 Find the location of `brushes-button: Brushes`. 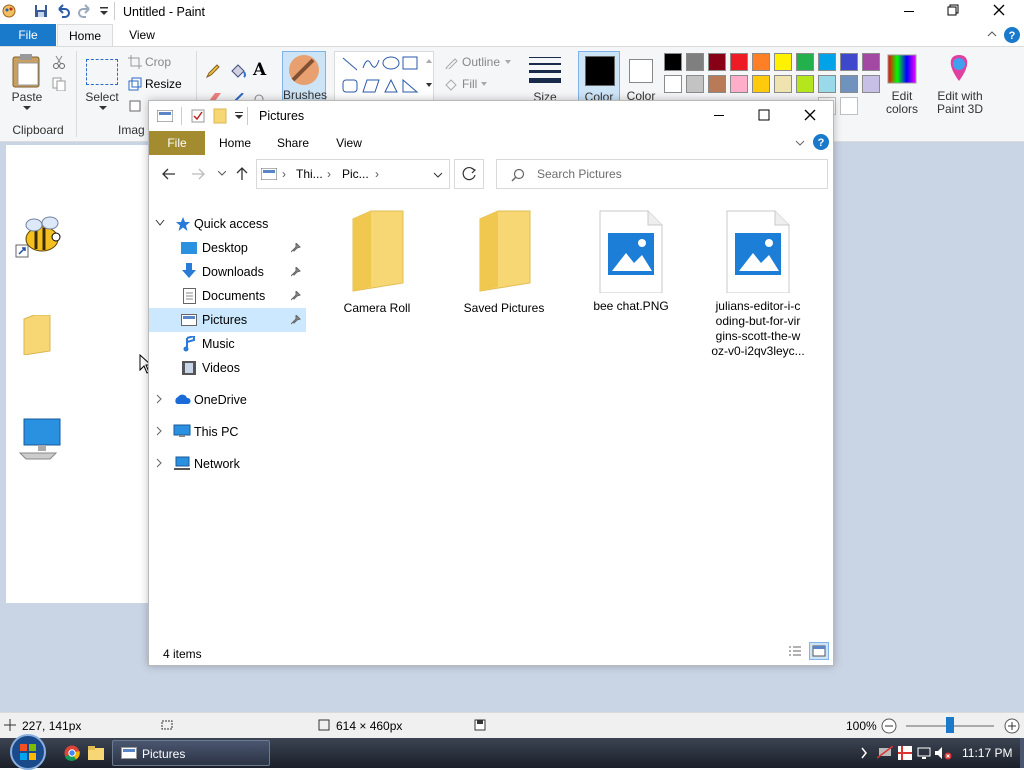

brushes-button: Brushes is located at coordinates (304, 76).